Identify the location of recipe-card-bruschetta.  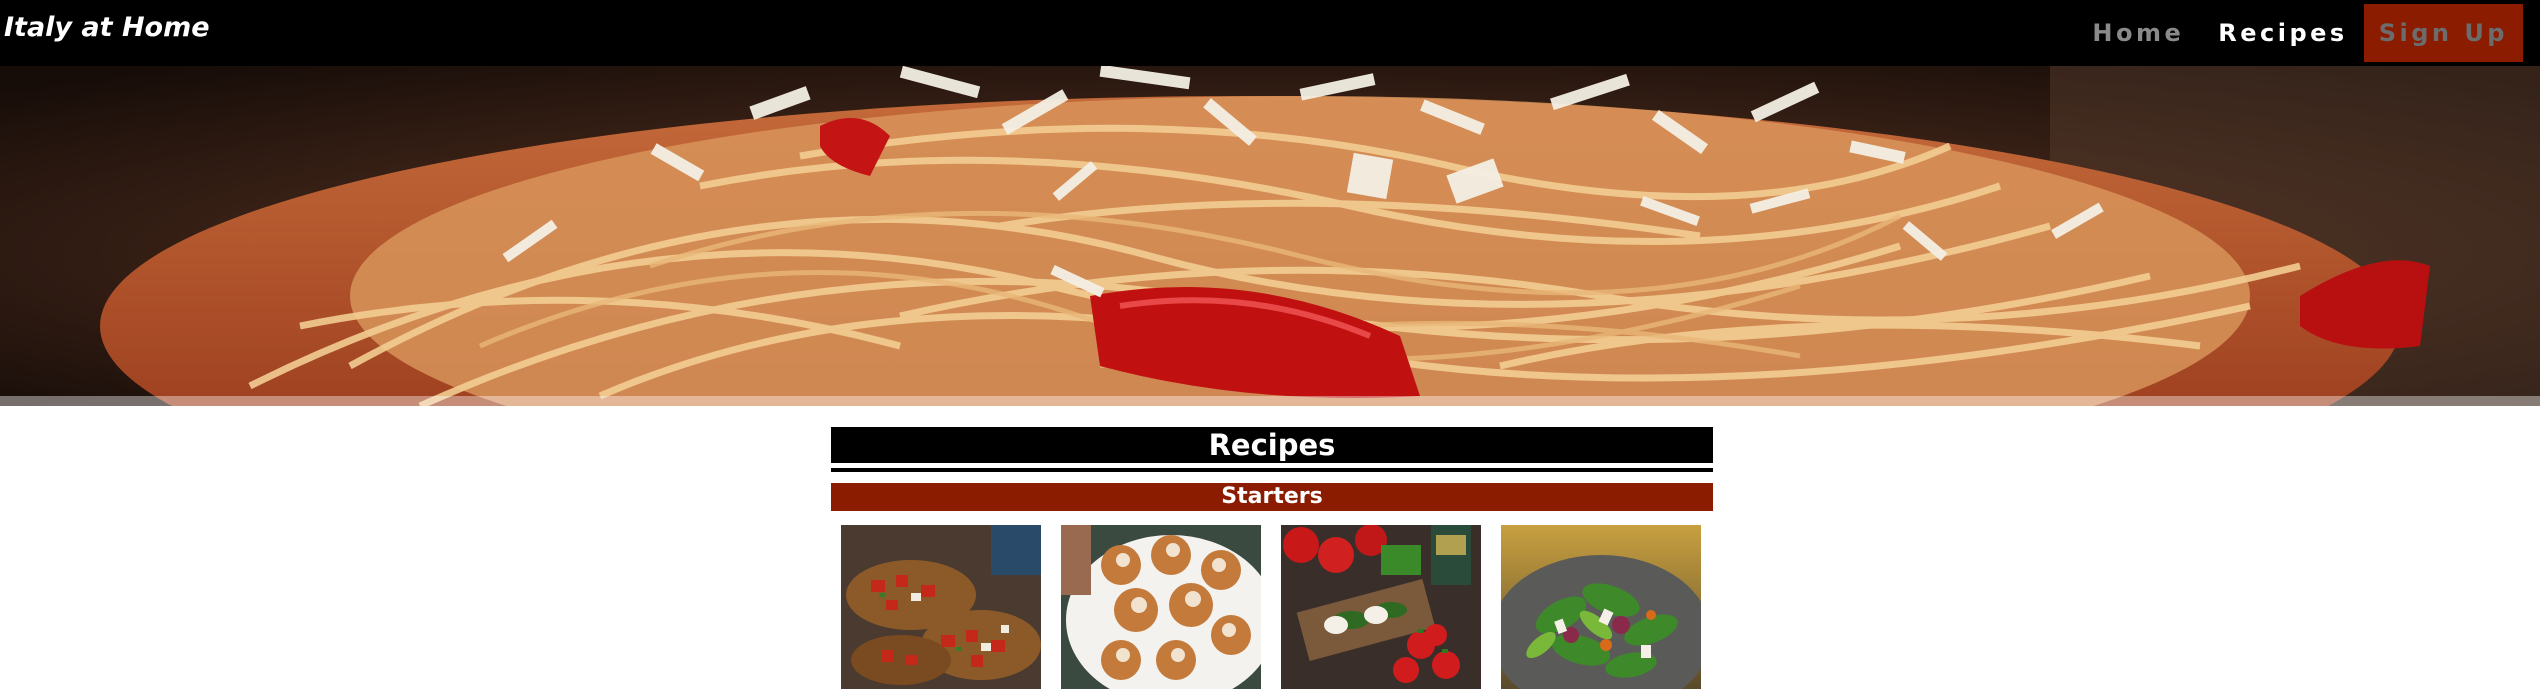
(941, 607).